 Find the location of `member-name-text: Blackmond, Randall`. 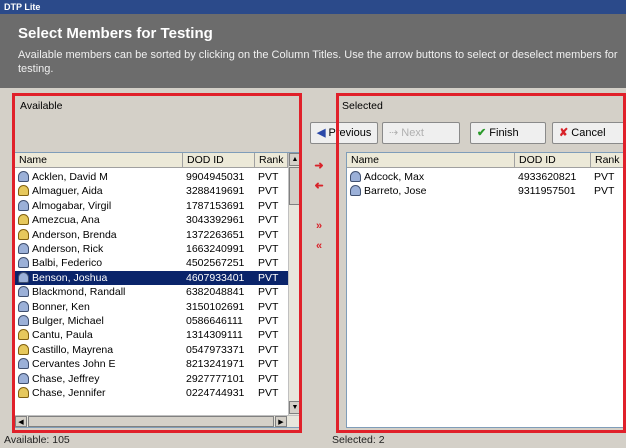

member-name-text: Blackmond, Randall is located at coordinates (79, 292).